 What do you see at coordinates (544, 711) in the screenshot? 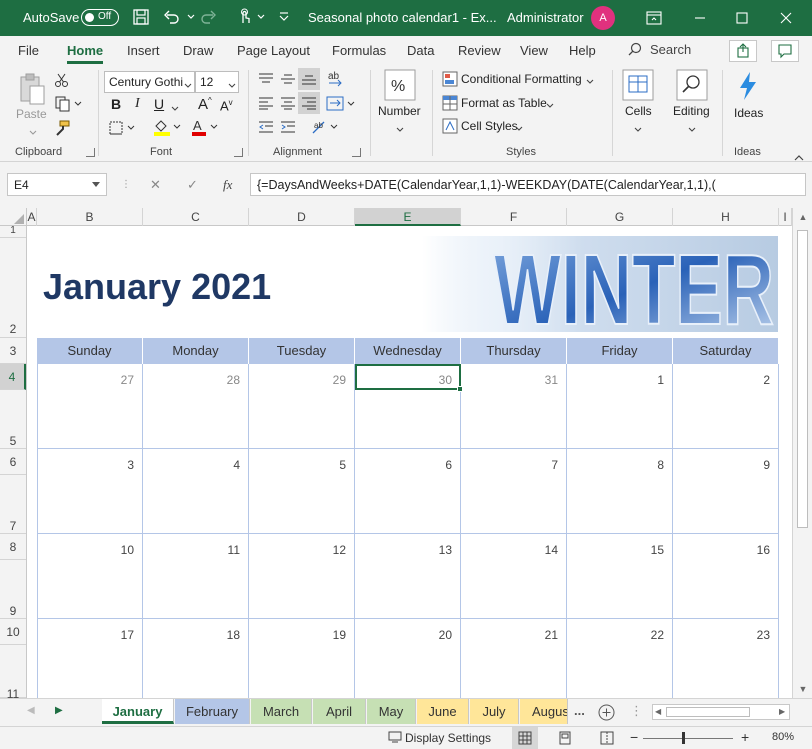
I see `sheet-tab-august: Augus` at bounding box center [544, 711].